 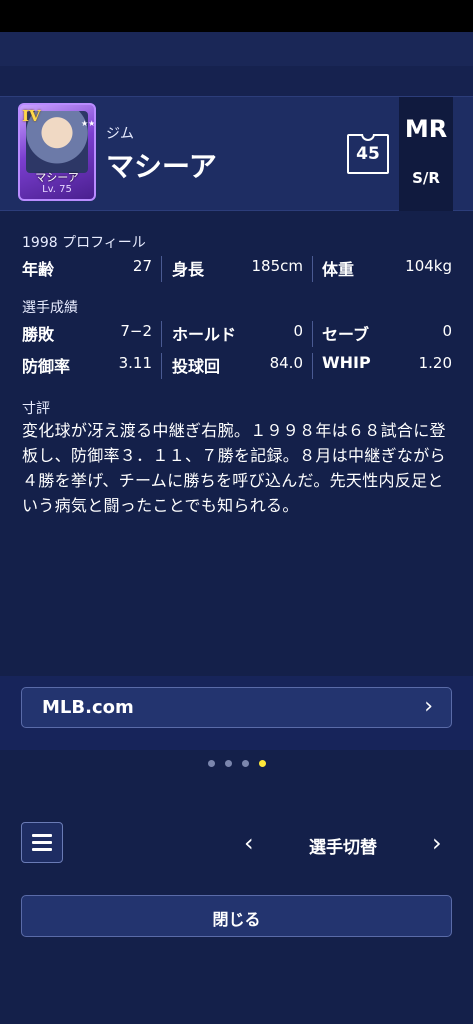 I want to click on age-cell: 年齢 27, so click(x=87, y=268).